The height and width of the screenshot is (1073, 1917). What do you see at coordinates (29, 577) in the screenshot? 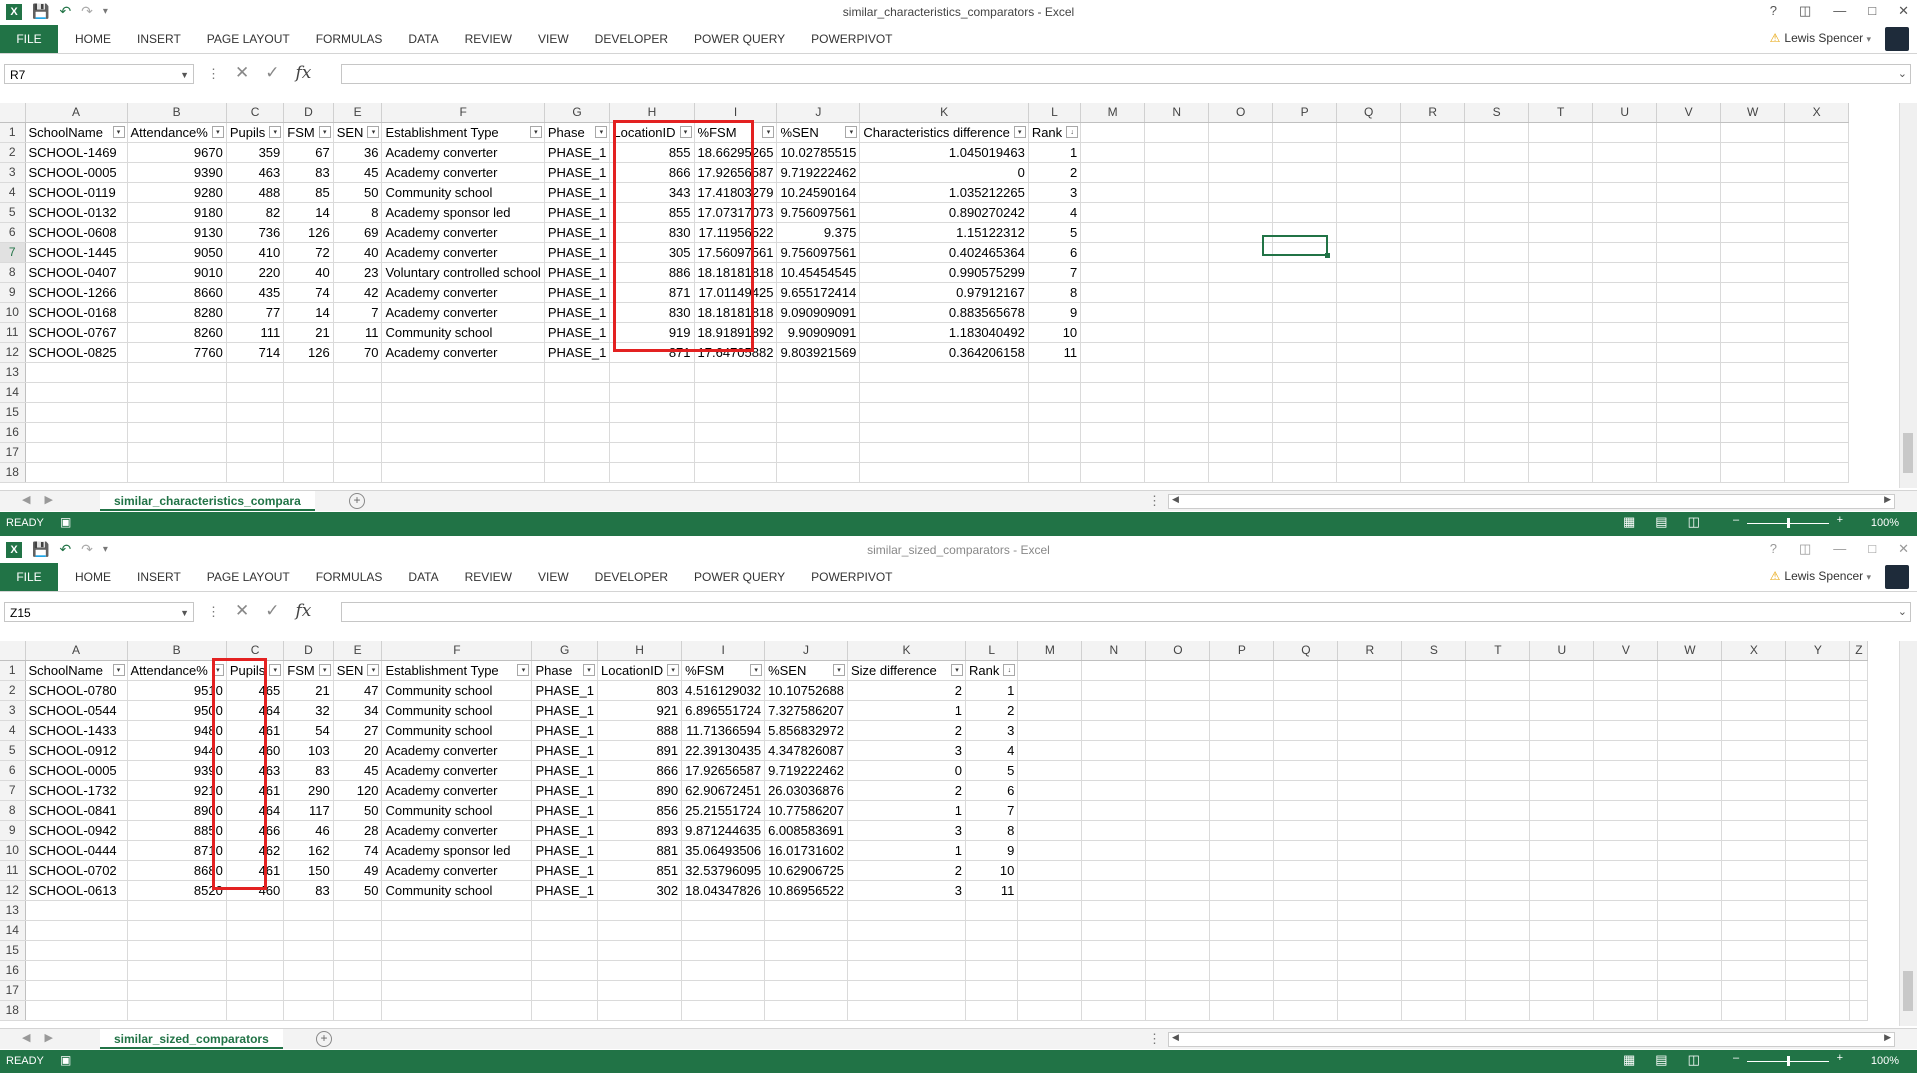
I see `file-tab: FILE` at bounding box center [29, 577].